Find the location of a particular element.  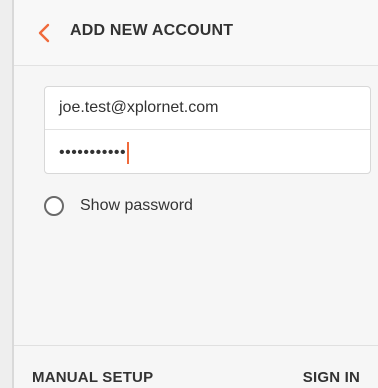

show-password-label: Show password is located at coordinates (136, 205).